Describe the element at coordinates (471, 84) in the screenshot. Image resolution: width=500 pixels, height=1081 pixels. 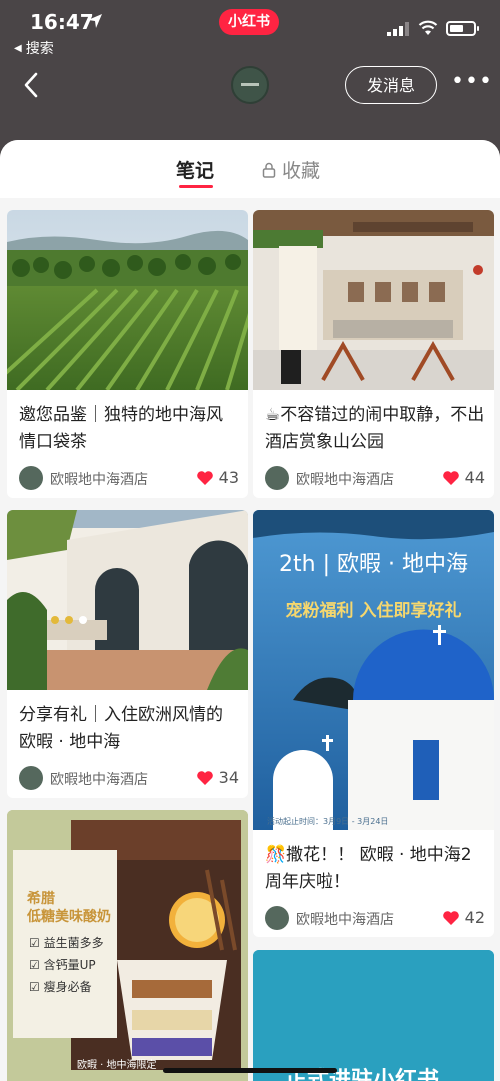
I see `more-options-icon: •••` at that location.